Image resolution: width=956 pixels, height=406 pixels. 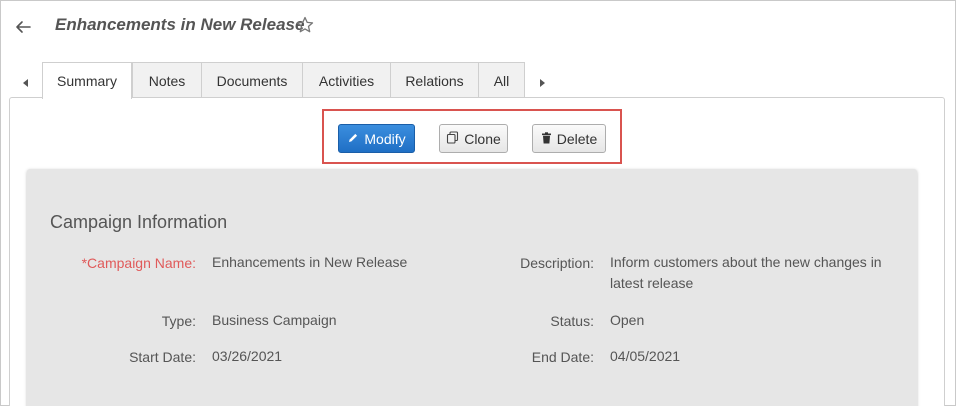 I want to click on favorite-star-icon, so click(x=305, y=25).